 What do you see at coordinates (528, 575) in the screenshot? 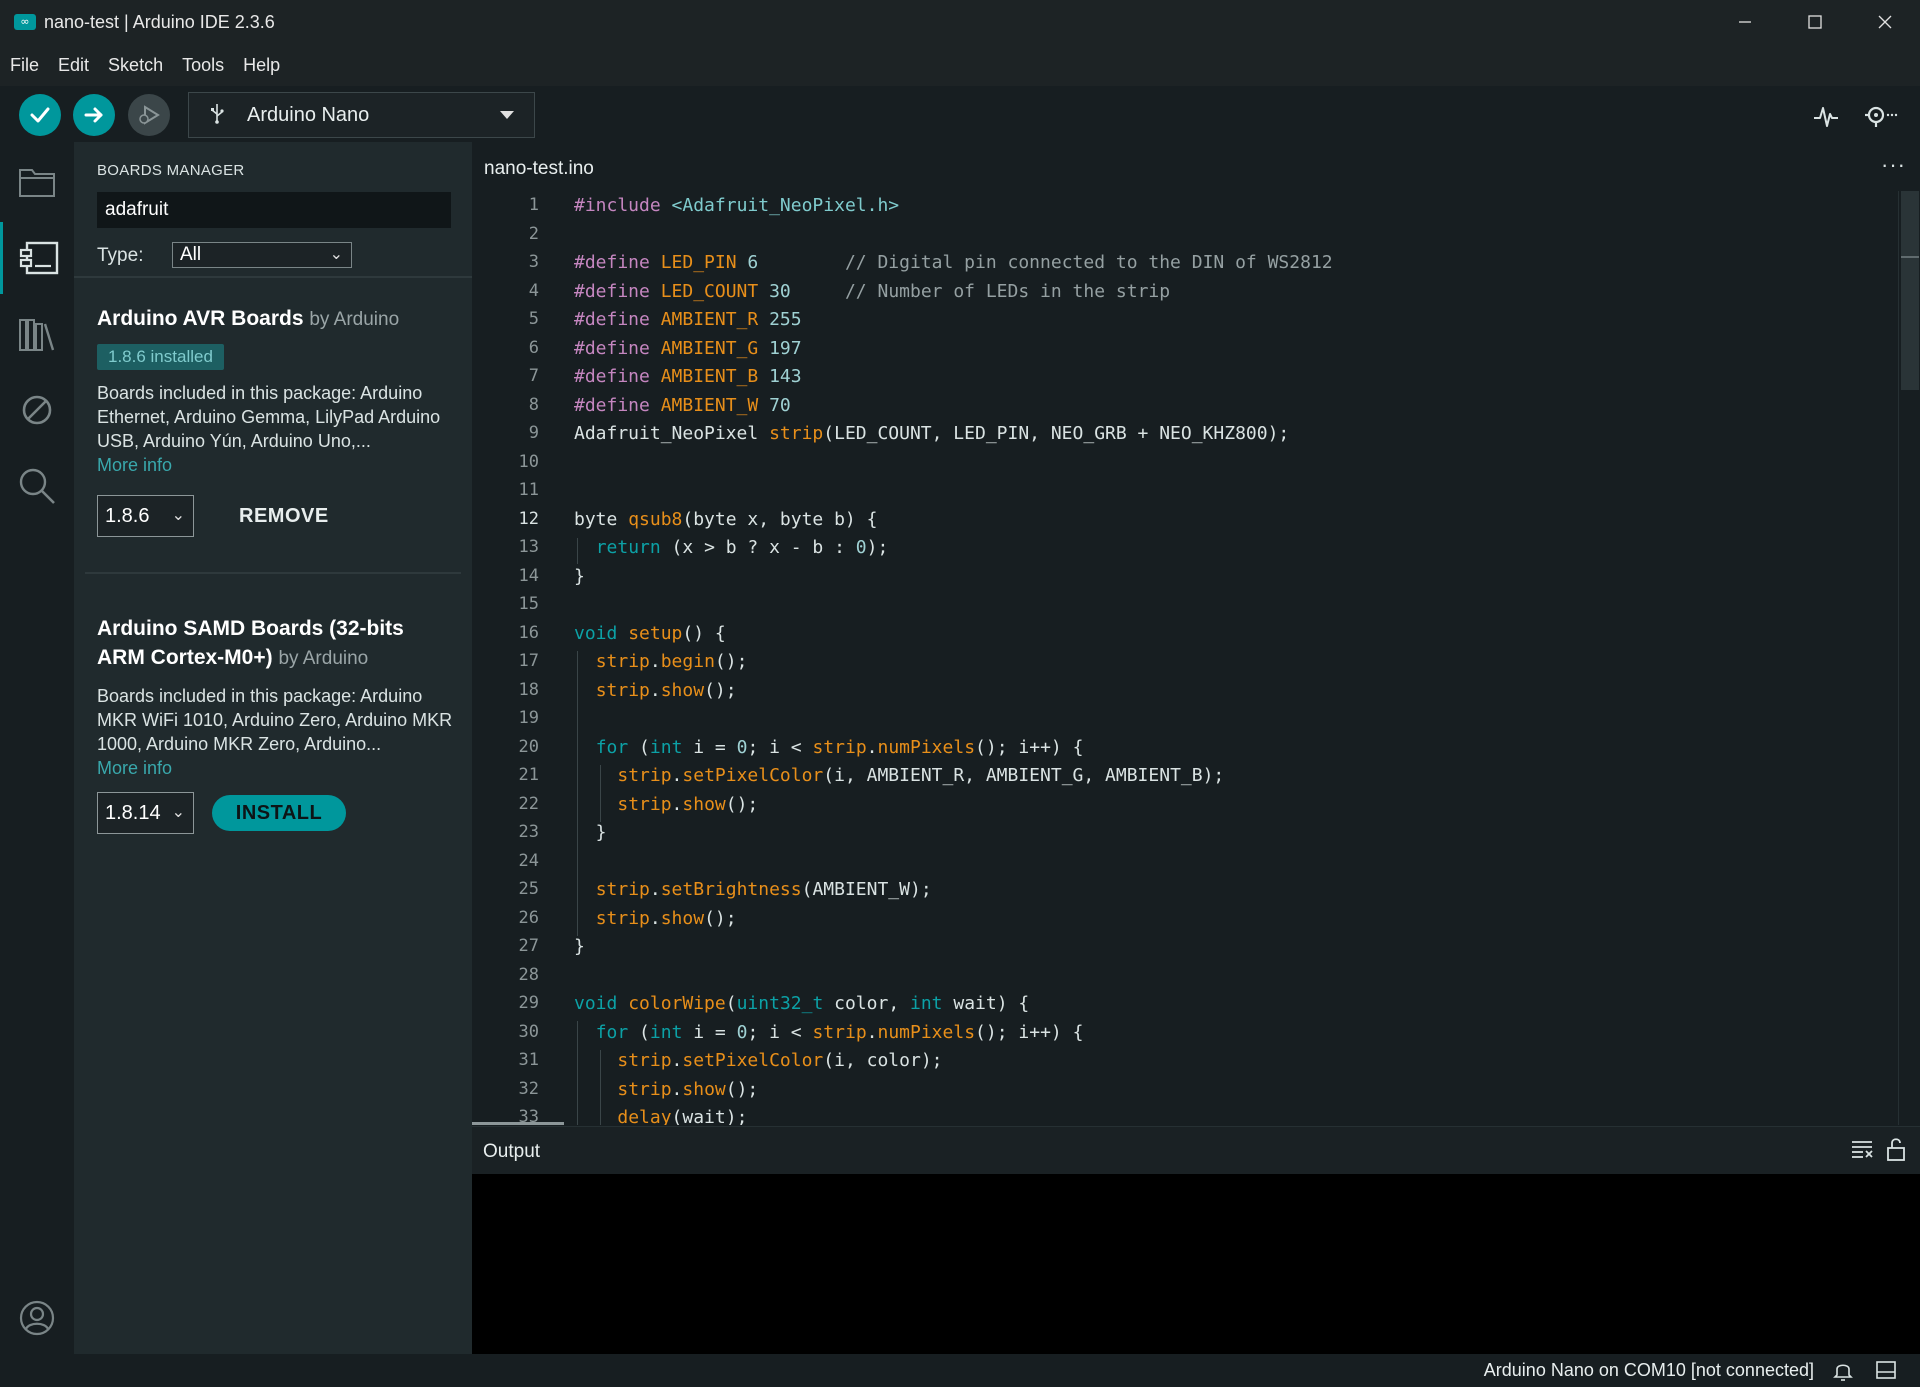
I see `line-number: 14` at bounding box center [528, 575].